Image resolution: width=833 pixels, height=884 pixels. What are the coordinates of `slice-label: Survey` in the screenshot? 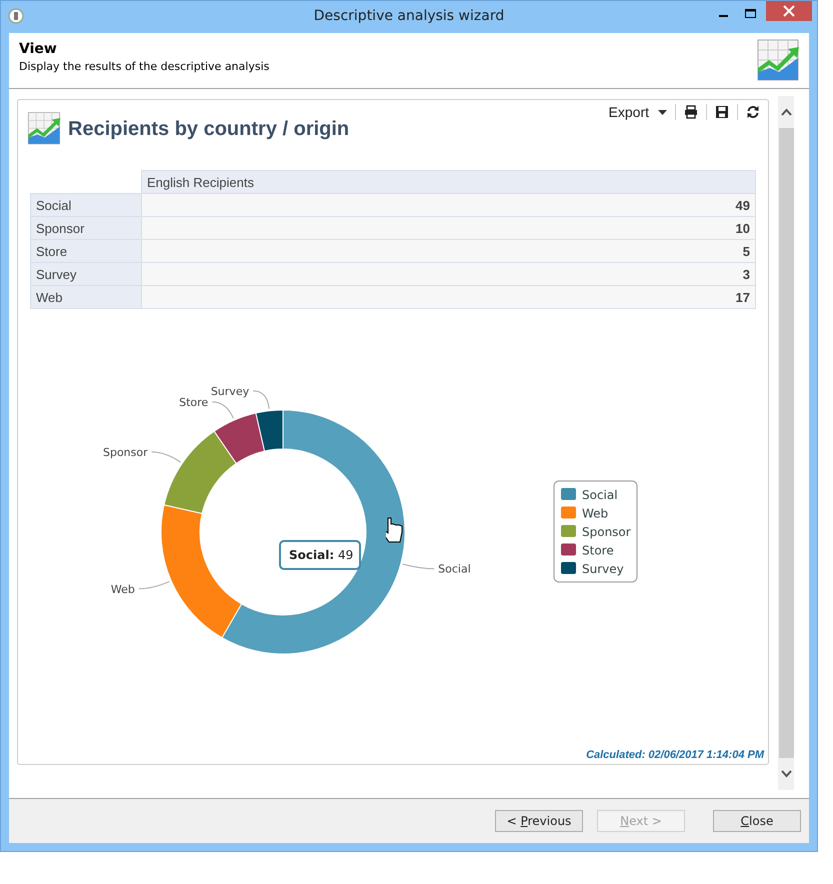 It's located at (230, 391).